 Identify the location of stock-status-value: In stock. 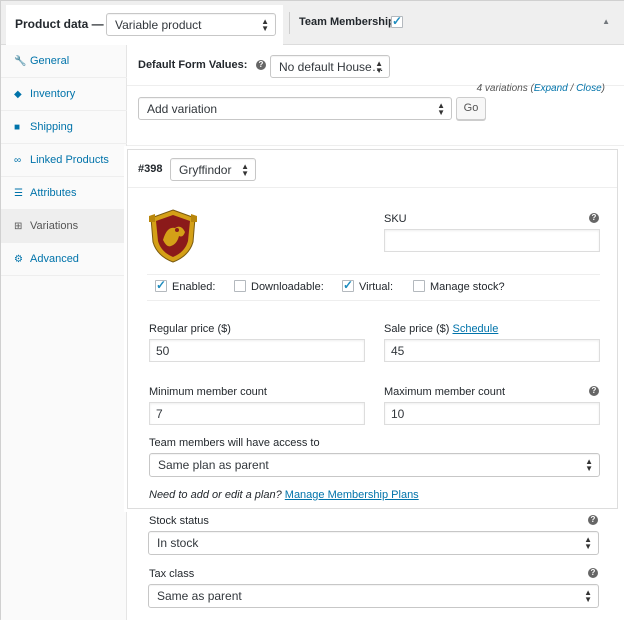
(178, 543).